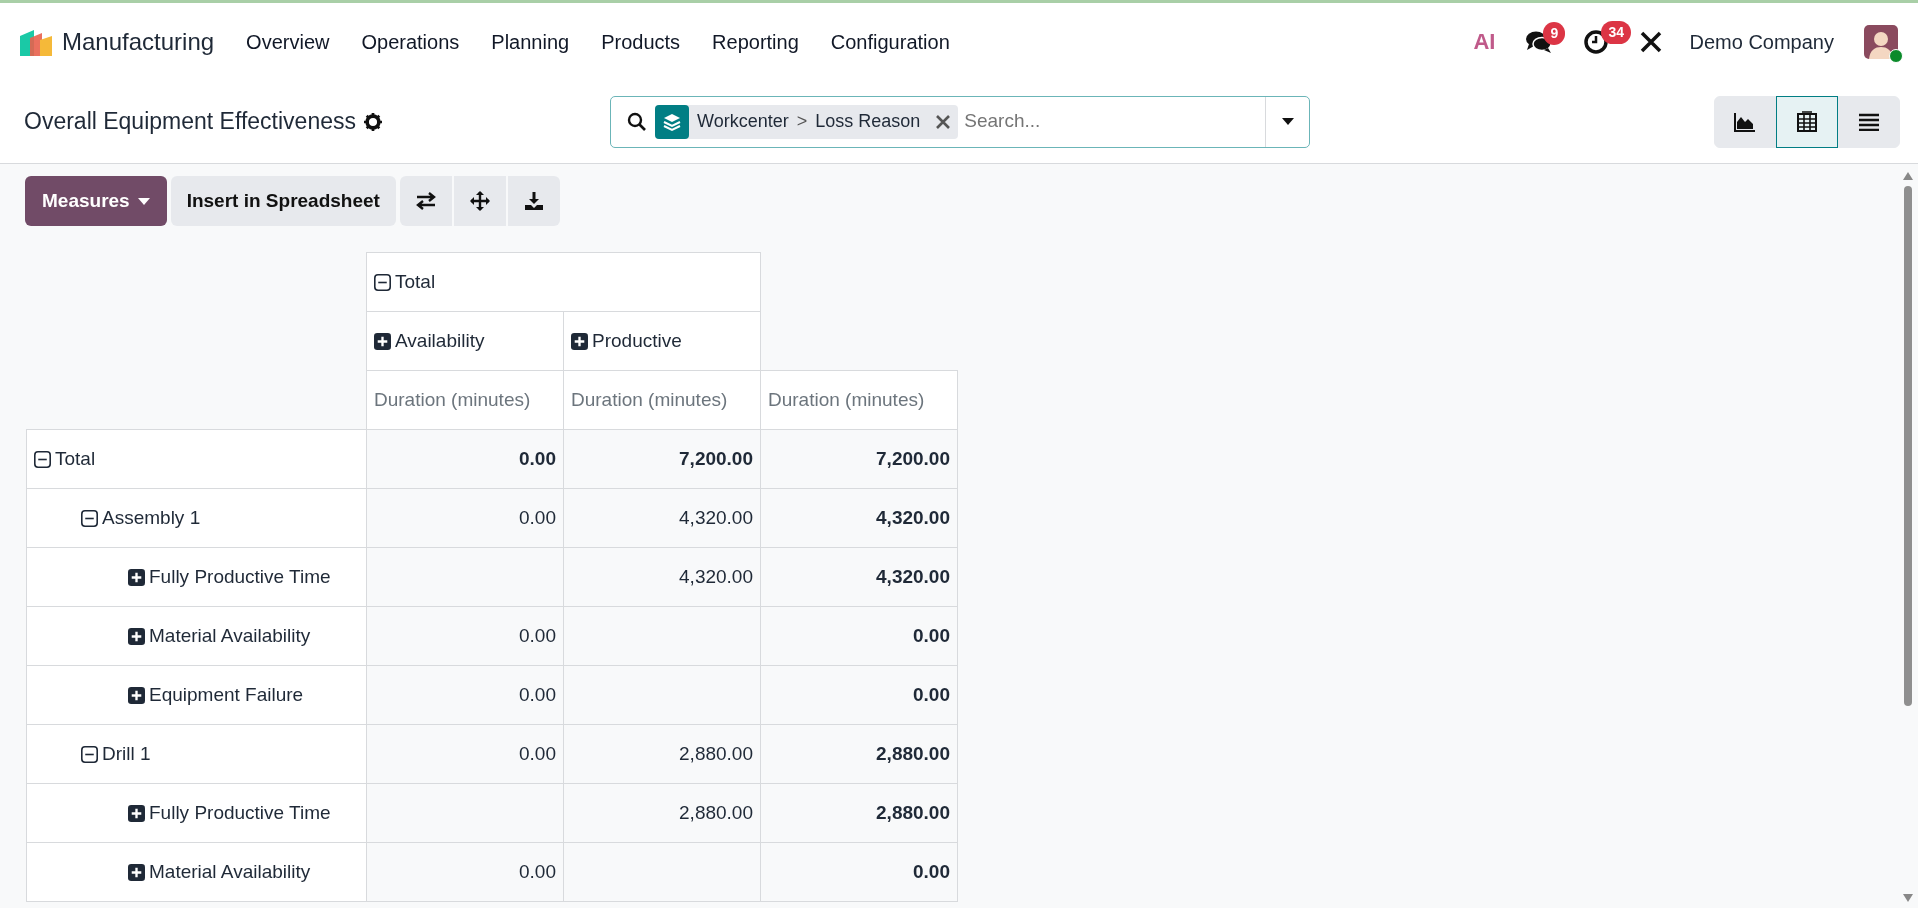  Describe the element at coordinates (641, 41) in the screenshot. I see `menu-item: Products` at that location.